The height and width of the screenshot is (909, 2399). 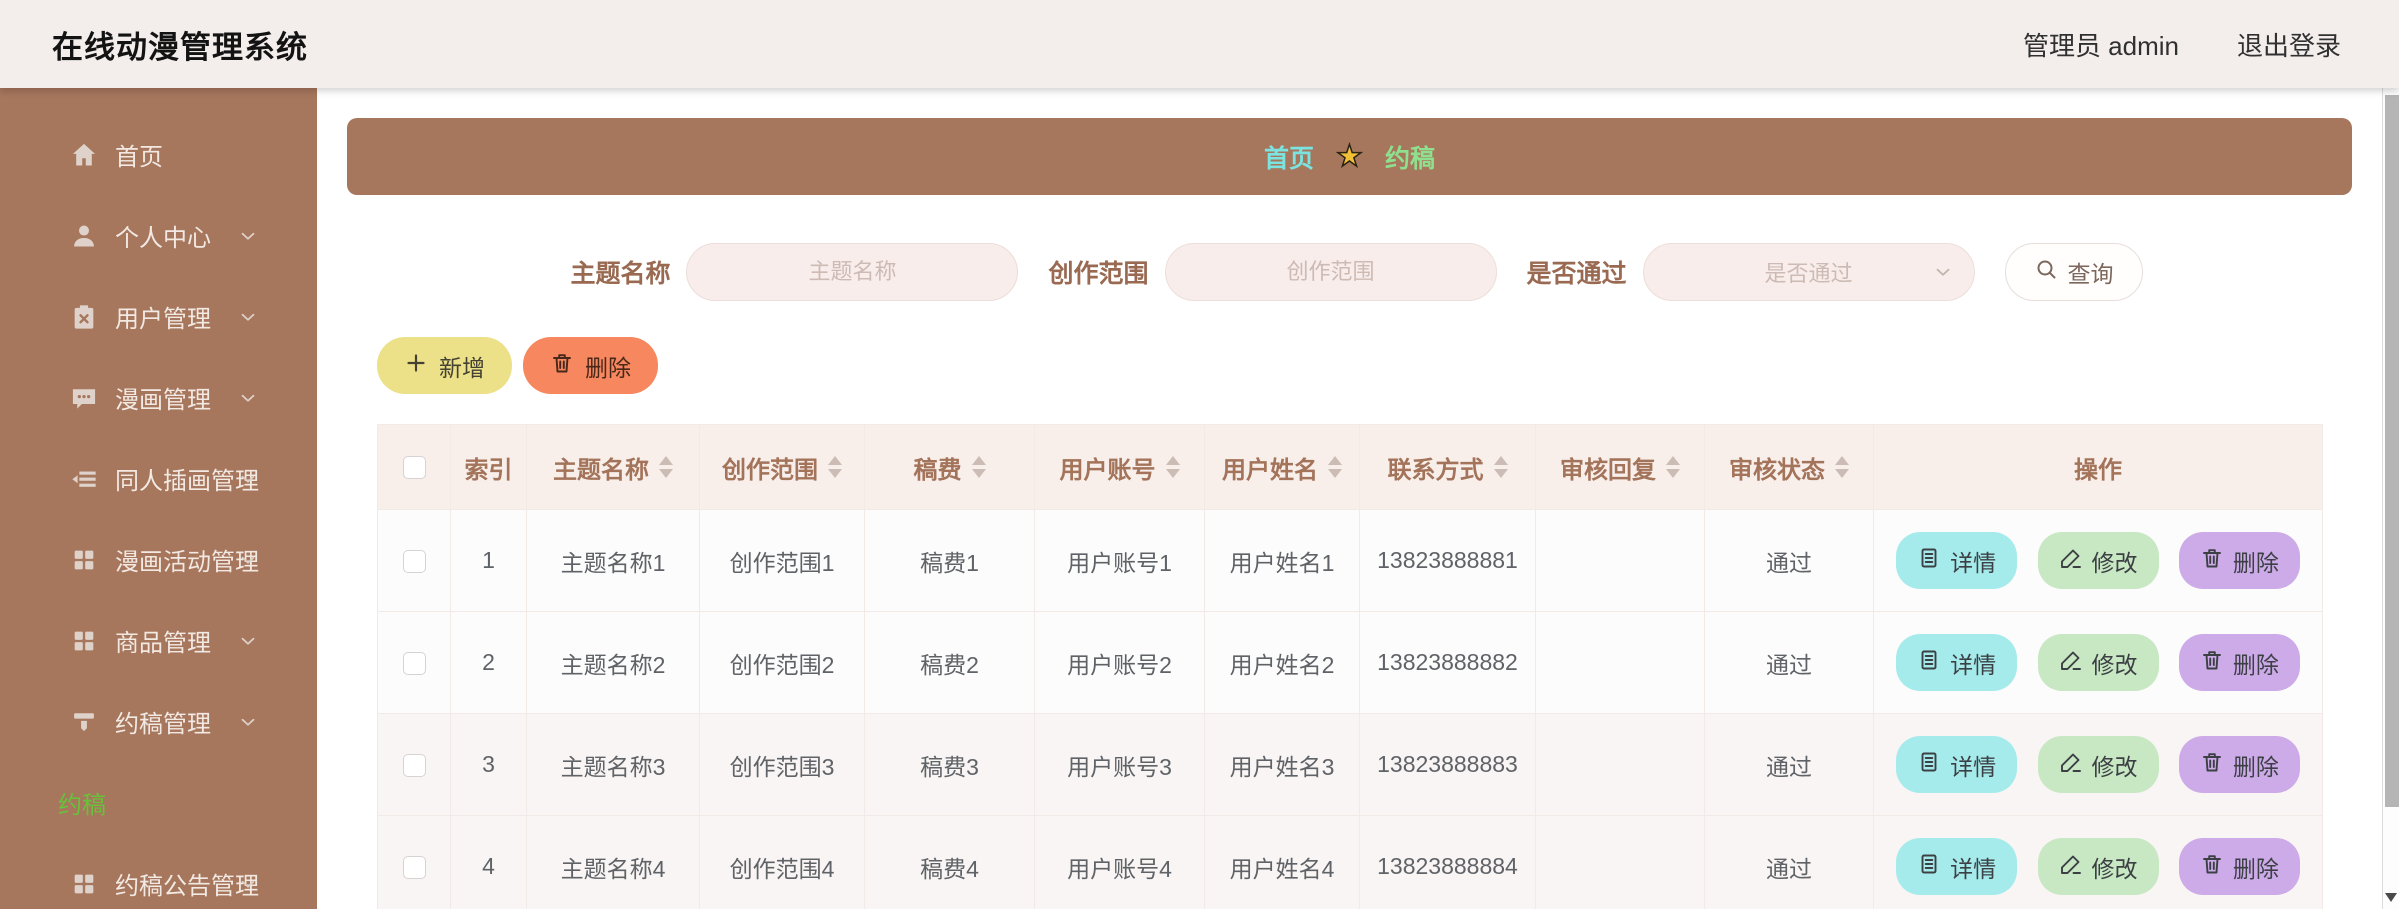 What do you see at coordinates (158, 478) in the screenshot?
I see `sidebar-item-fan-illustration-management: 同人插画管理` at bounding box center [158, 478].